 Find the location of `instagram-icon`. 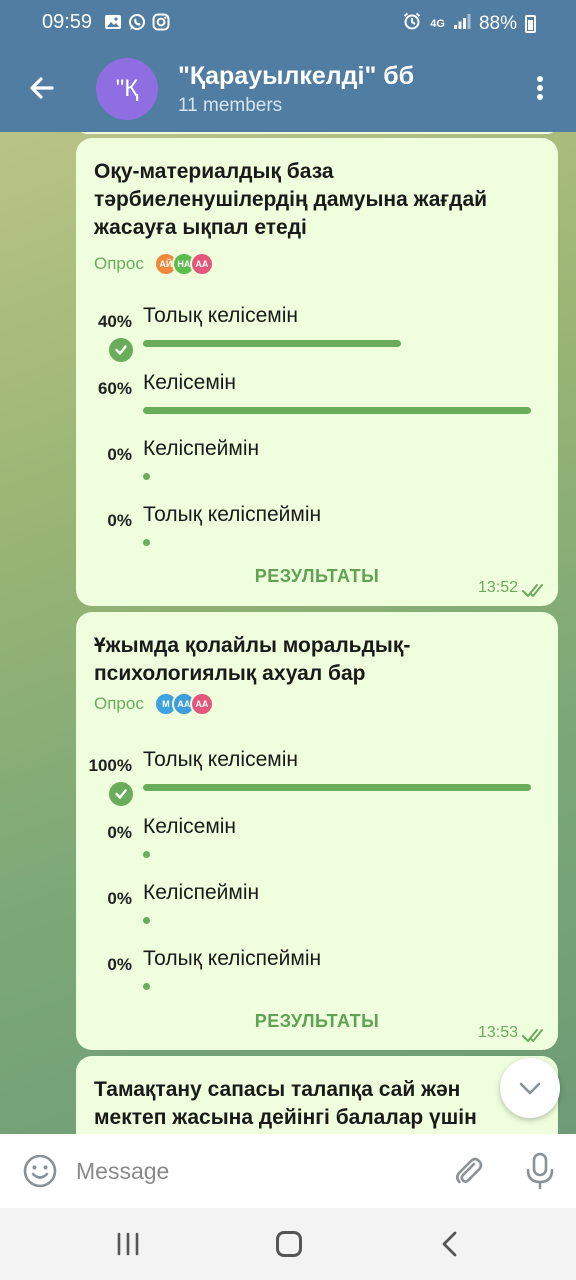

instagram-icon is located at coordinates (161, 22).